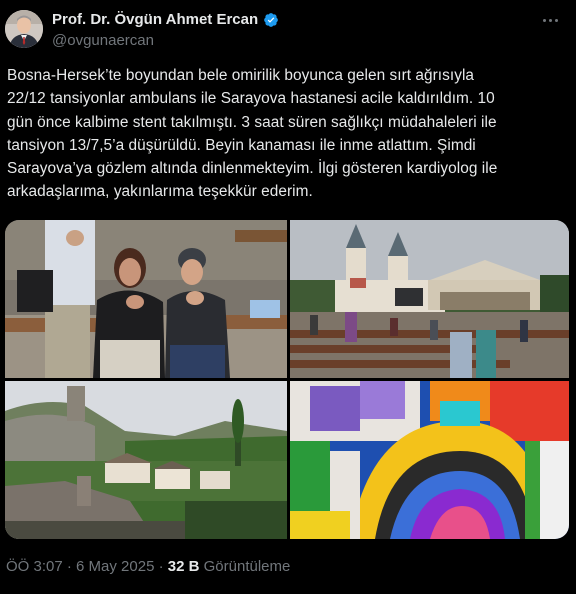  Describe the element at coordinates (34, 566) in the screenshot. I see `tweet-time: ÖÖ 3:07` at that location.